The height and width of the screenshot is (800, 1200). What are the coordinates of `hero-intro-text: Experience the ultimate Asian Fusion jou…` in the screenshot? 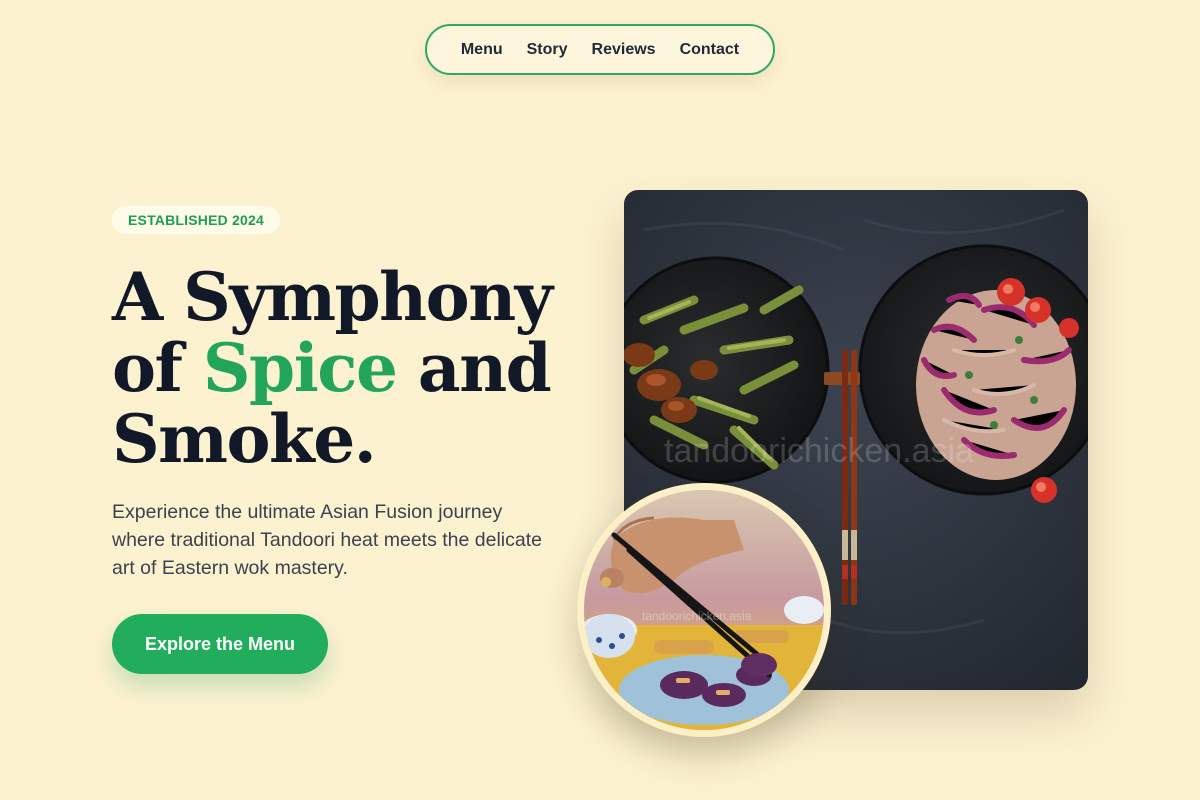 It's located at (327, 540).